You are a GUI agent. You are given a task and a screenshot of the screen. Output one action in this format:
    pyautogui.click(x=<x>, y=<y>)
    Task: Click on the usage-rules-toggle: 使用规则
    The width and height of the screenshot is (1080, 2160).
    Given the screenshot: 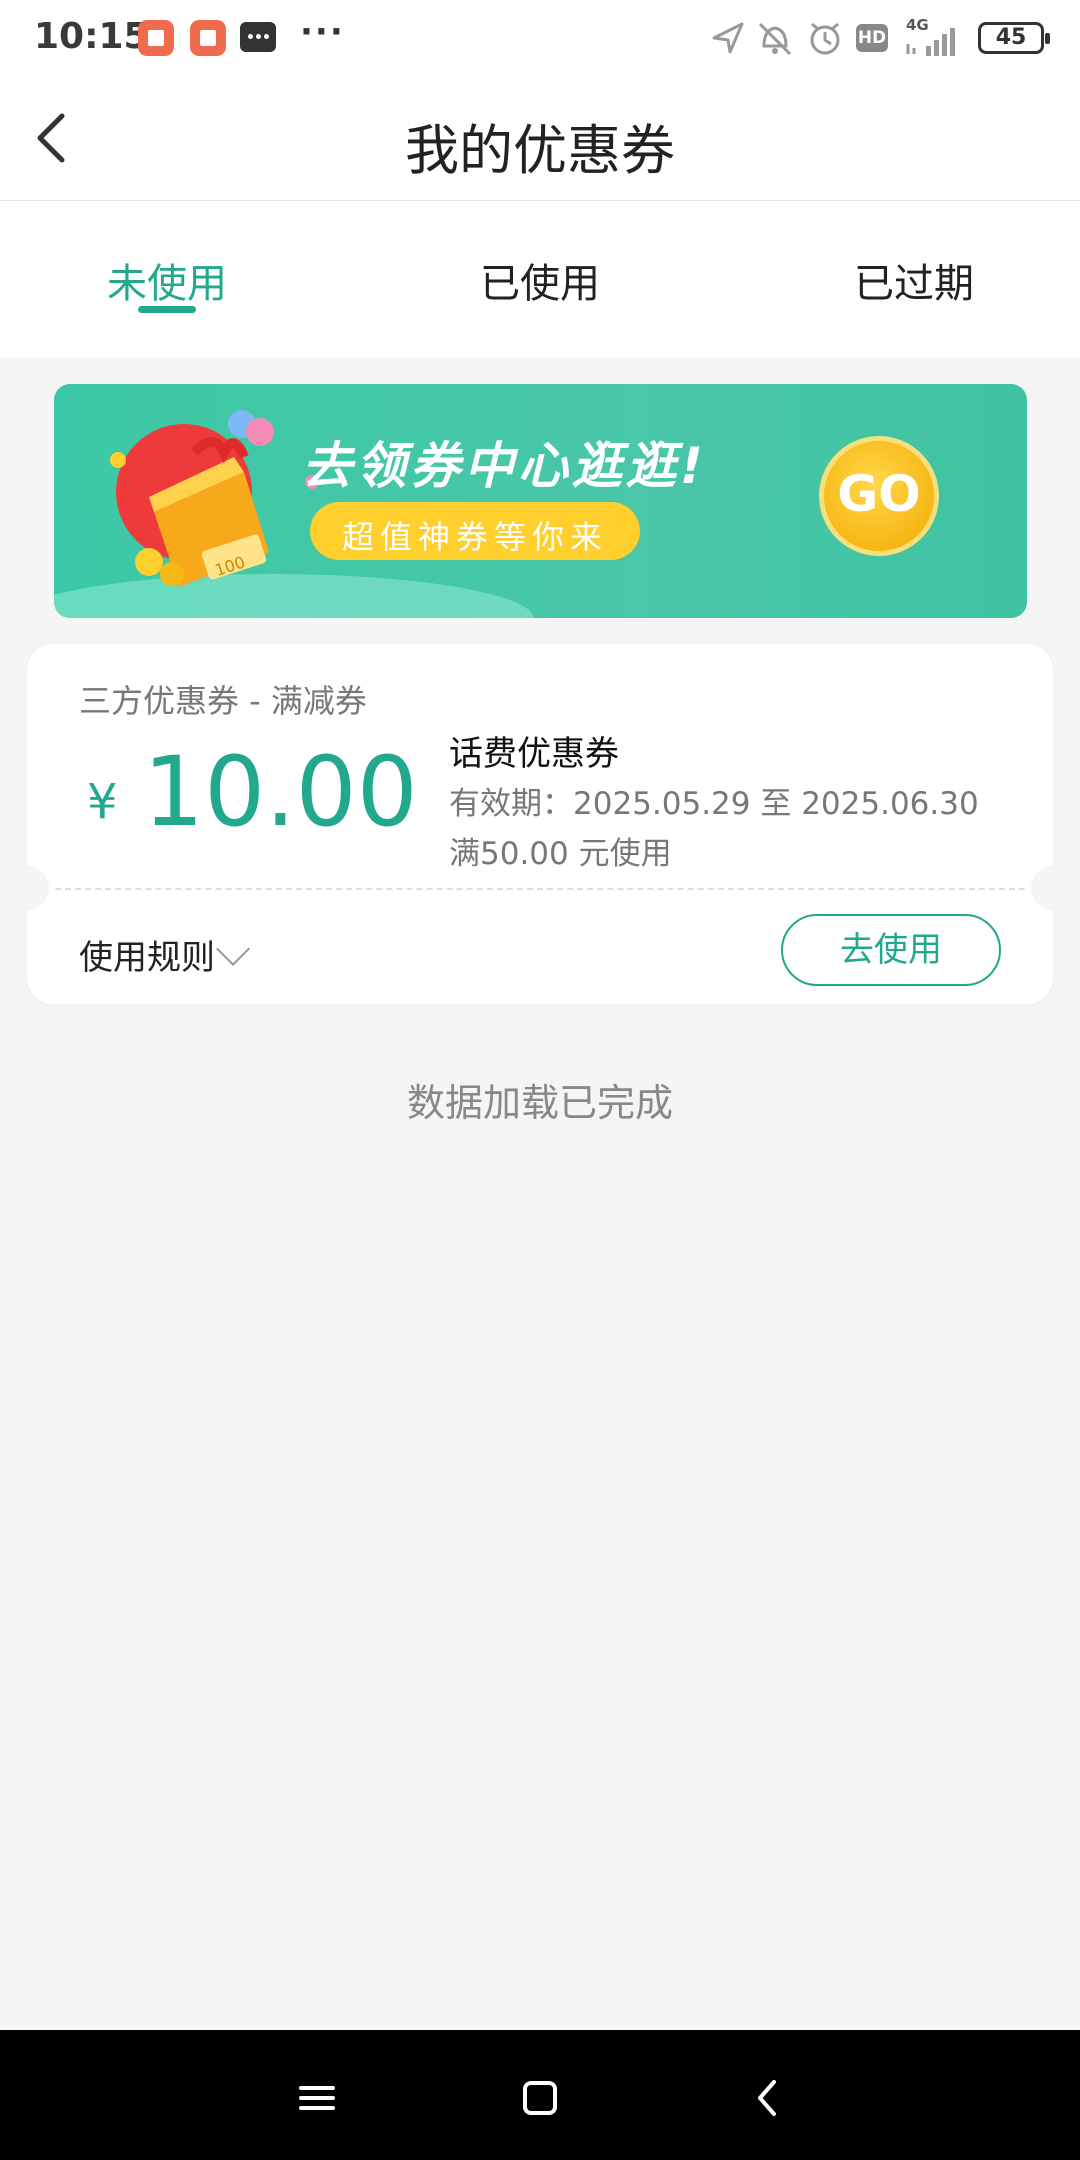 What is the action you would take?
    pyautogui.click(x=164, y=954)
    